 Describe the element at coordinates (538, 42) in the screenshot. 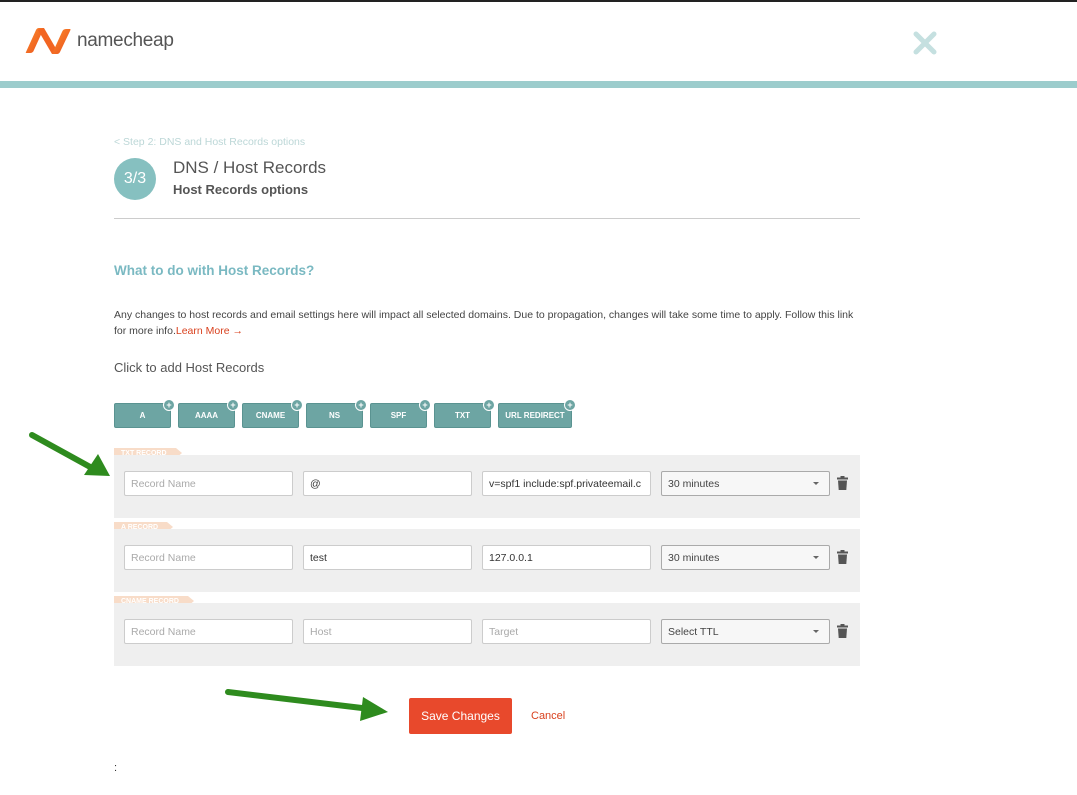

I see `header: namecheap` at that location.